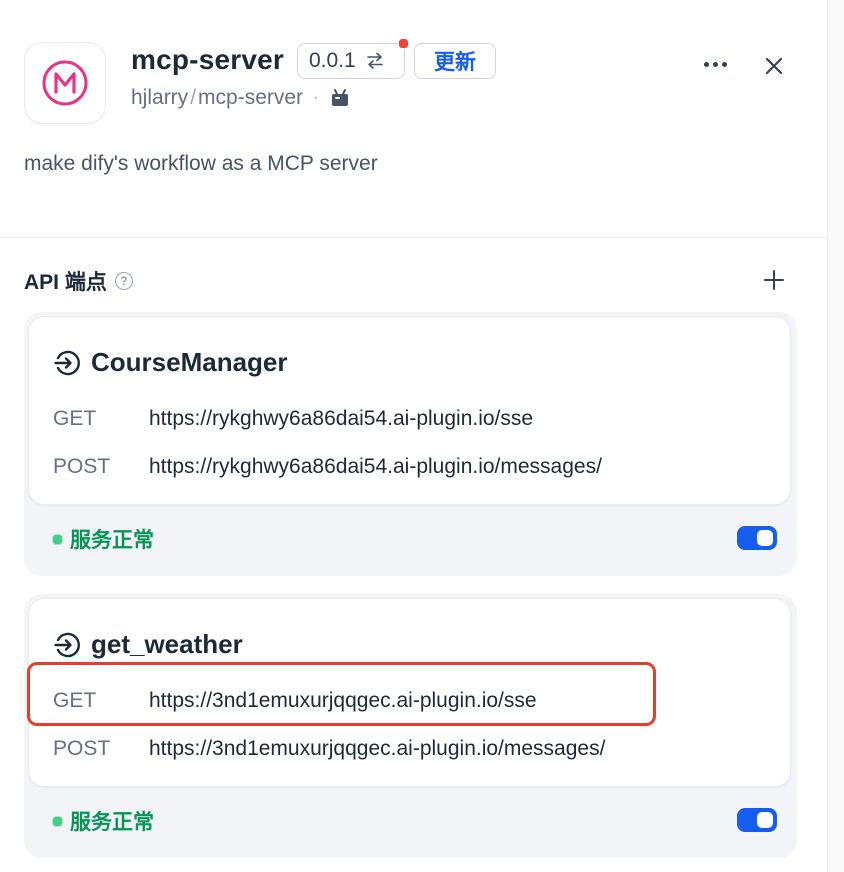 The height and width of the screenshot is (872, 844). What do you see at coordinates (774, 66) in the screenshot?
I see `close-icon` at bounding box center [774, 66].